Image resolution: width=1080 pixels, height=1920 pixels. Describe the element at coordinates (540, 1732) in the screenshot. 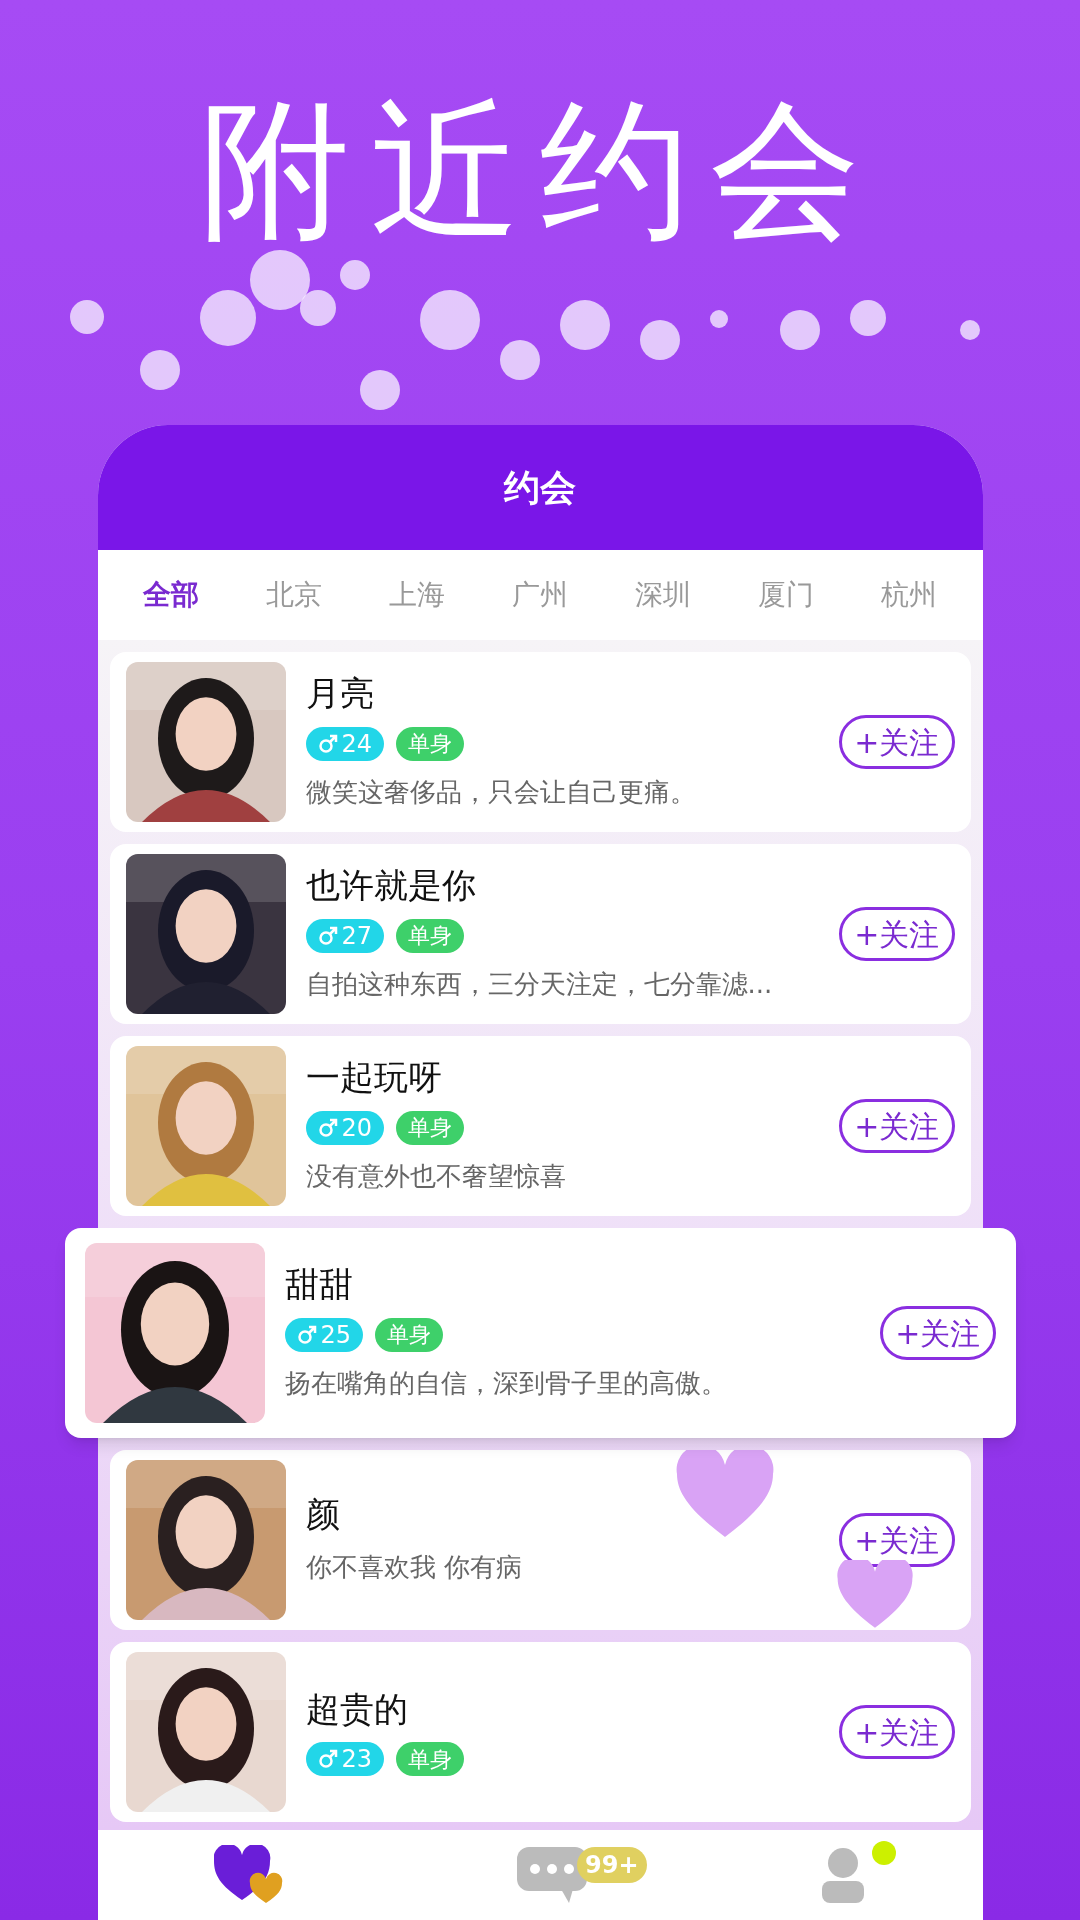

I see `user-card: 超贵的 23 单身 +关注` at that location.